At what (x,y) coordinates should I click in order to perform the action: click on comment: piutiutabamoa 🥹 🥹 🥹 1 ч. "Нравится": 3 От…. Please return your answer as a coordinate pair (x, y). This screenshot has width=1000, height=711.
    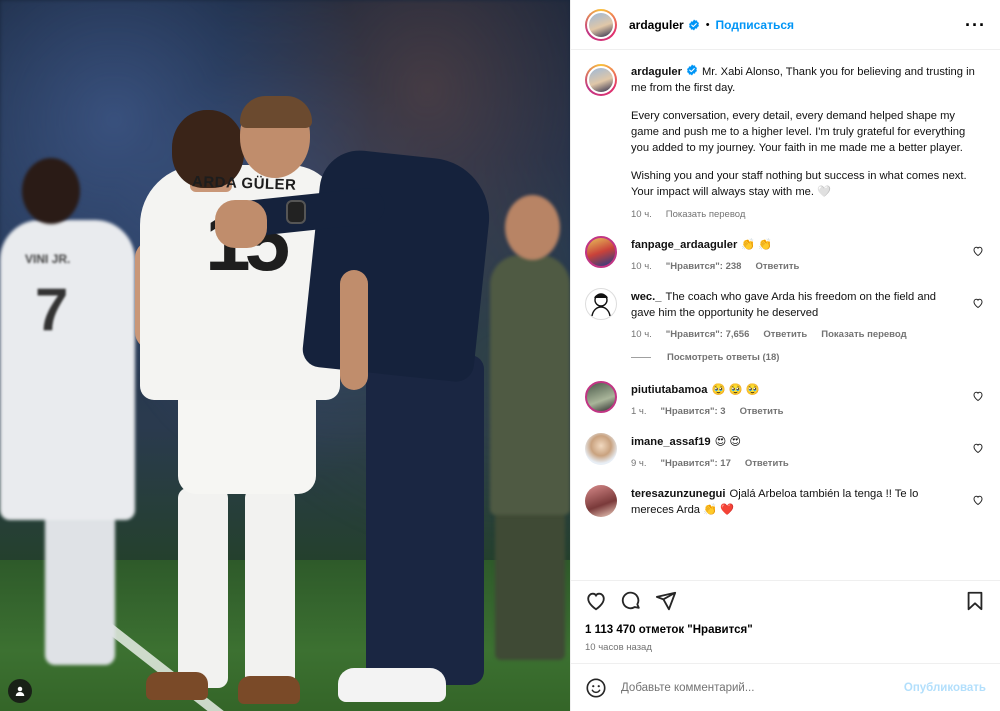
    Looking at the image, I should click on (785, 399).